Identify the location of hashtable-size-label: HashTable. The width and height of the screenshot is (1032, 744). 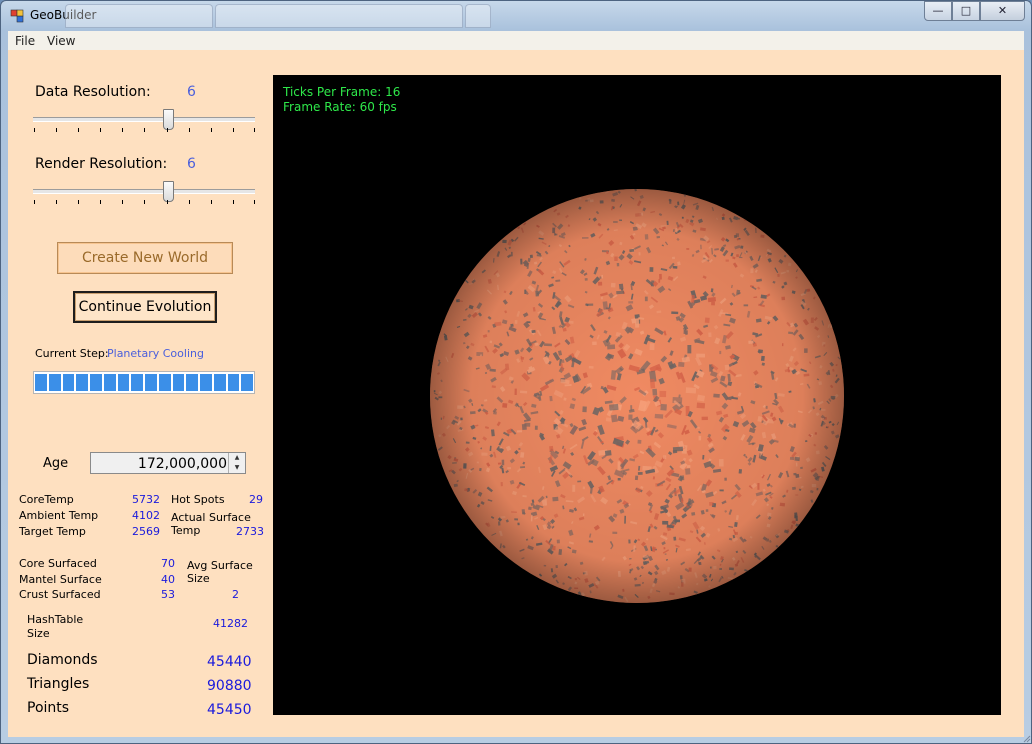
(55, 619).